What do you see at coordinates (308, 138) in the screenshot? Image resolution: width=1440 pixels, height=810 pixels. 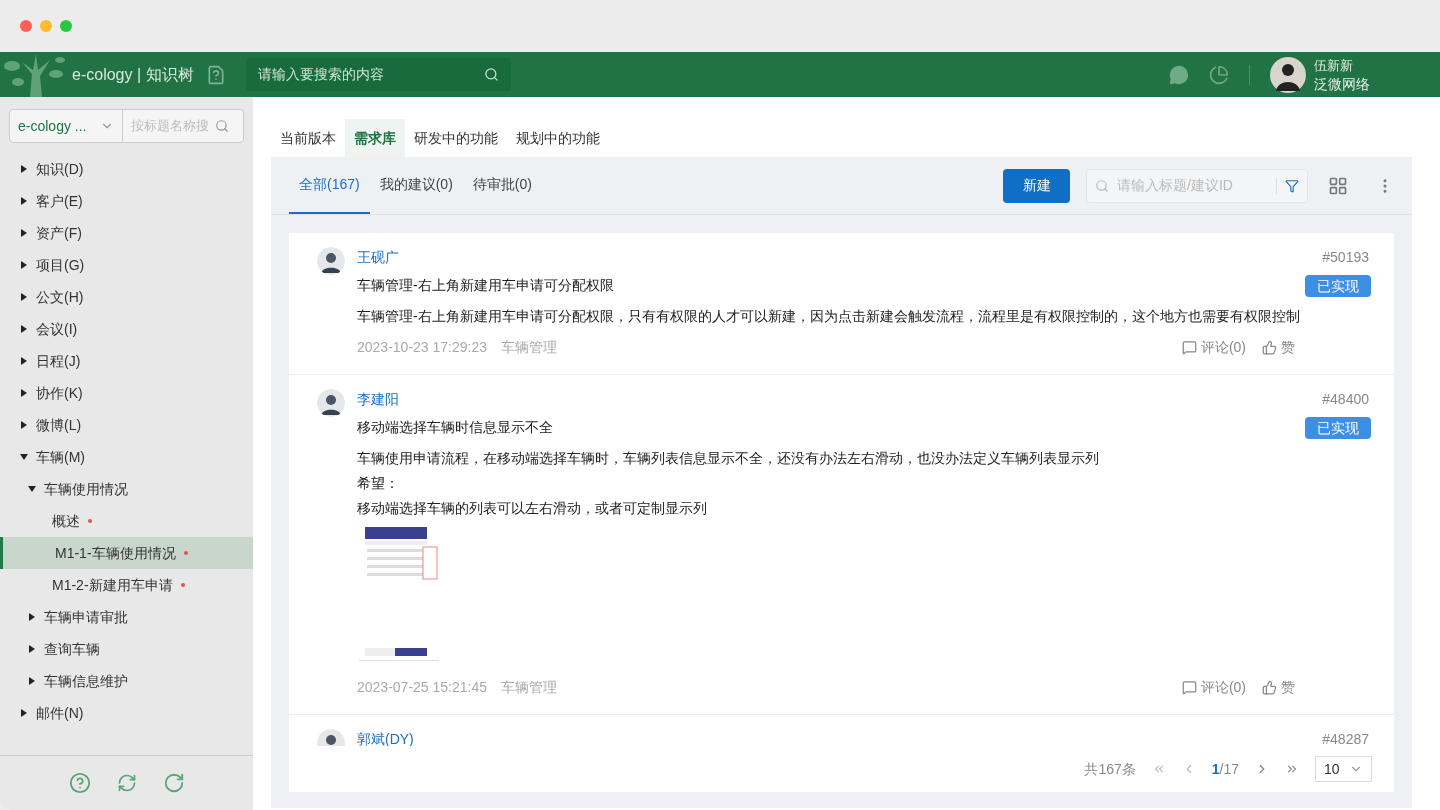 I see `tab: 当前版本` at bounding box center [308, 138].